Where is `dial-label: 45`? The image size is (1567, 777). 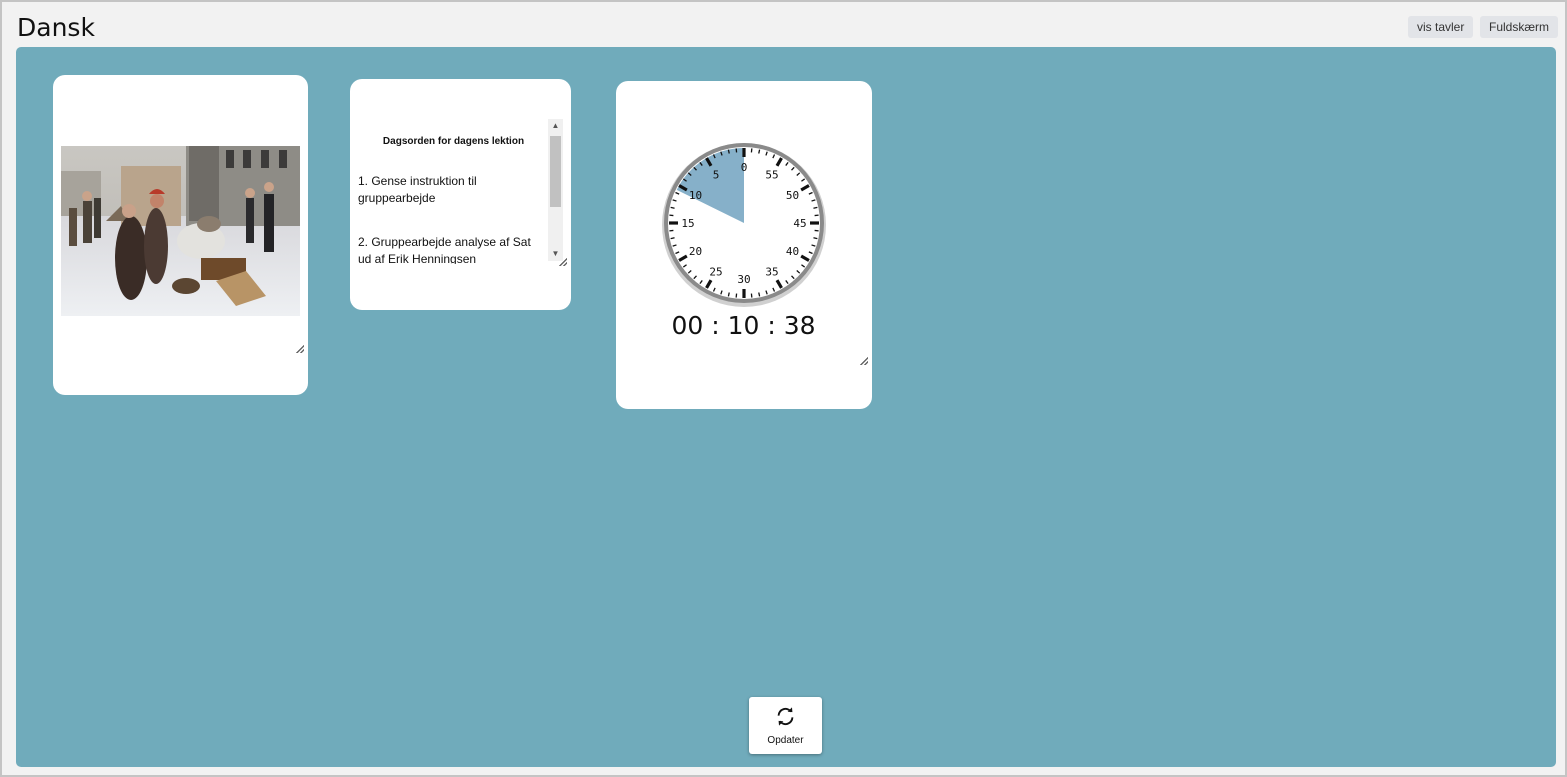 dial-label: 45 is located at coordinates (799, 223).